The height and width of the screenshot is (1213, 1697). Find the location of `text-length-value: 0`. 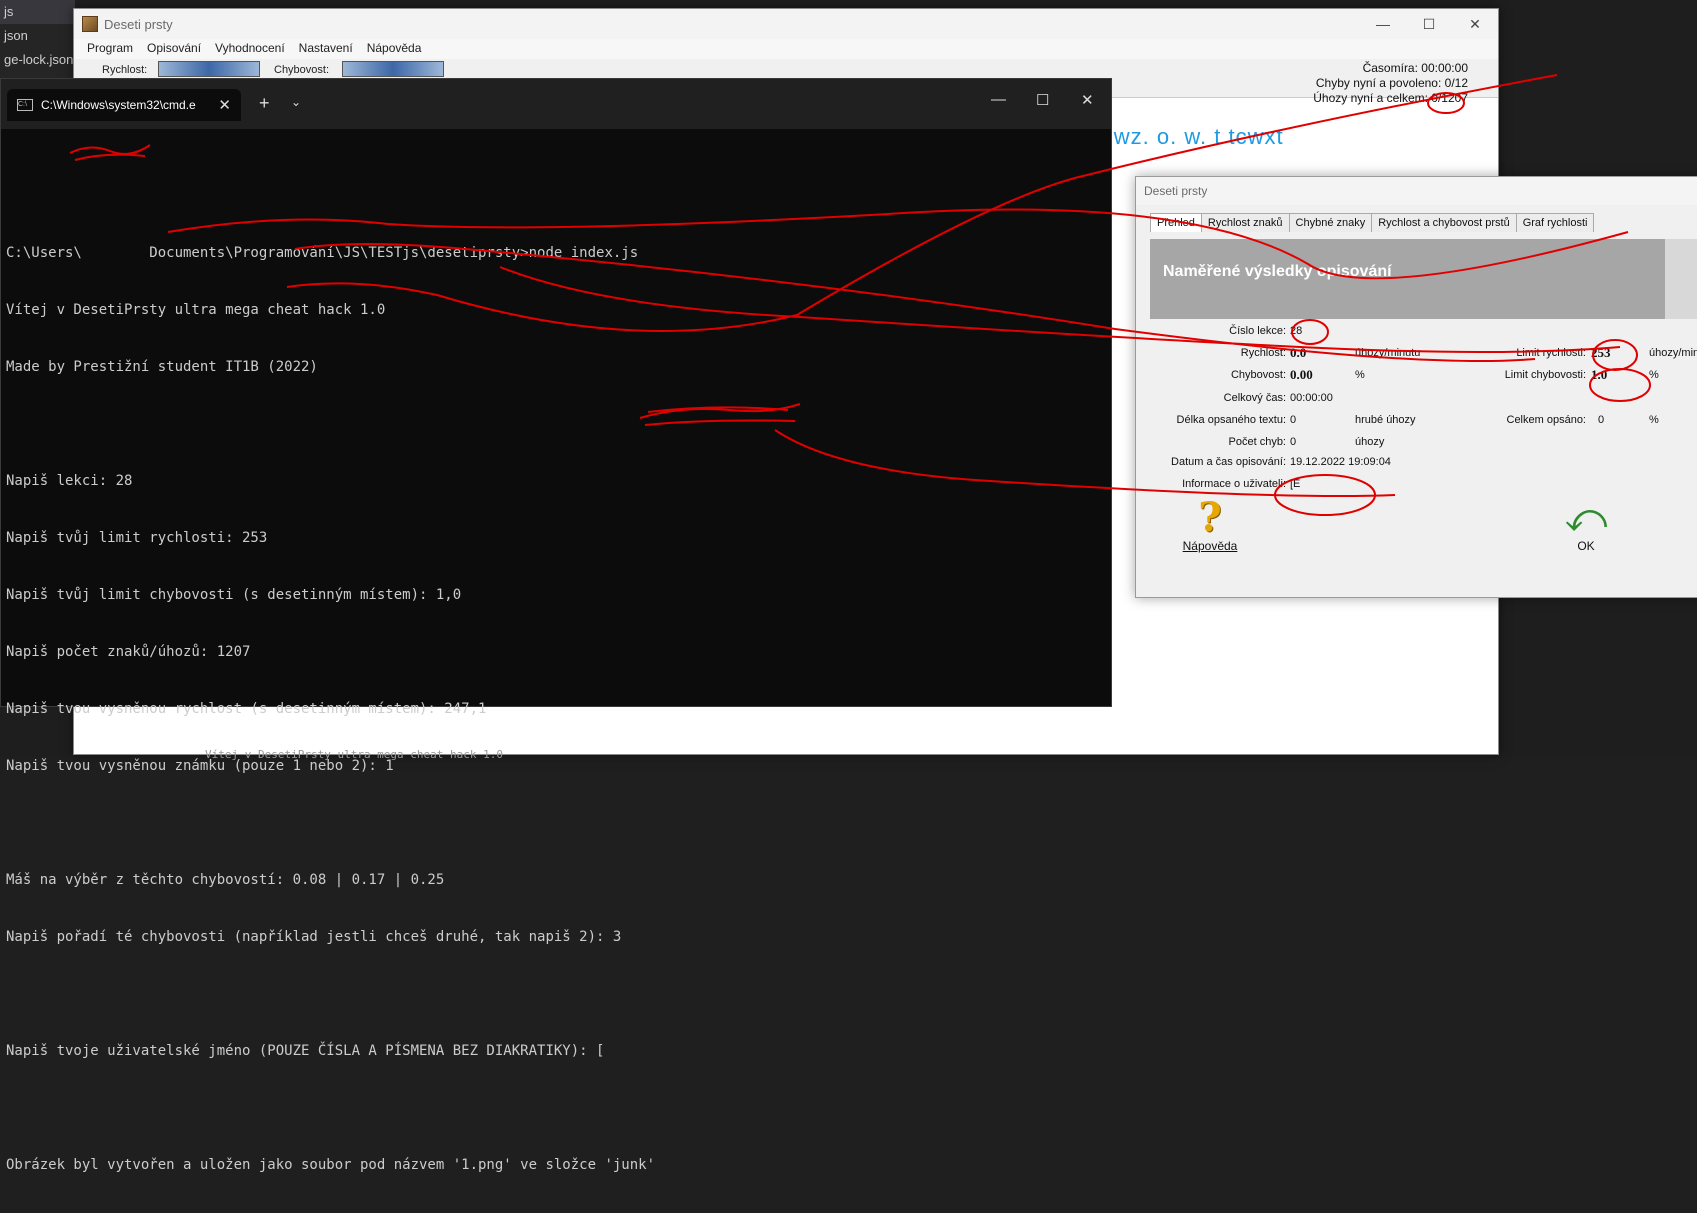

text-length-value: 0 is located at coordinates (1293, 420).